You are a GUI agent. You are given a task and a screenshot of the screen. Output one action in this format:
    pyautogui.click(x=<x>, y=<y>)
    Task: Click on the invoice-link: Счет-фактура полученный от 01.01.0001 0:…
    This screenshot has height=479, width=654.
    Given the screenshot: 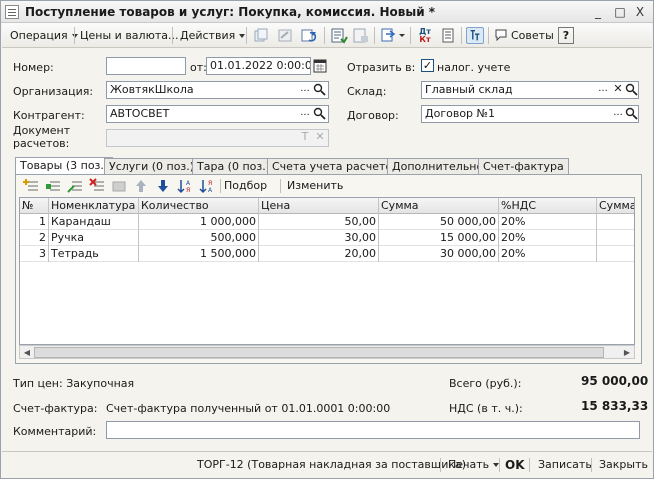 What is the action you would take?
    pyautogui.click(x=248, y=408)
    